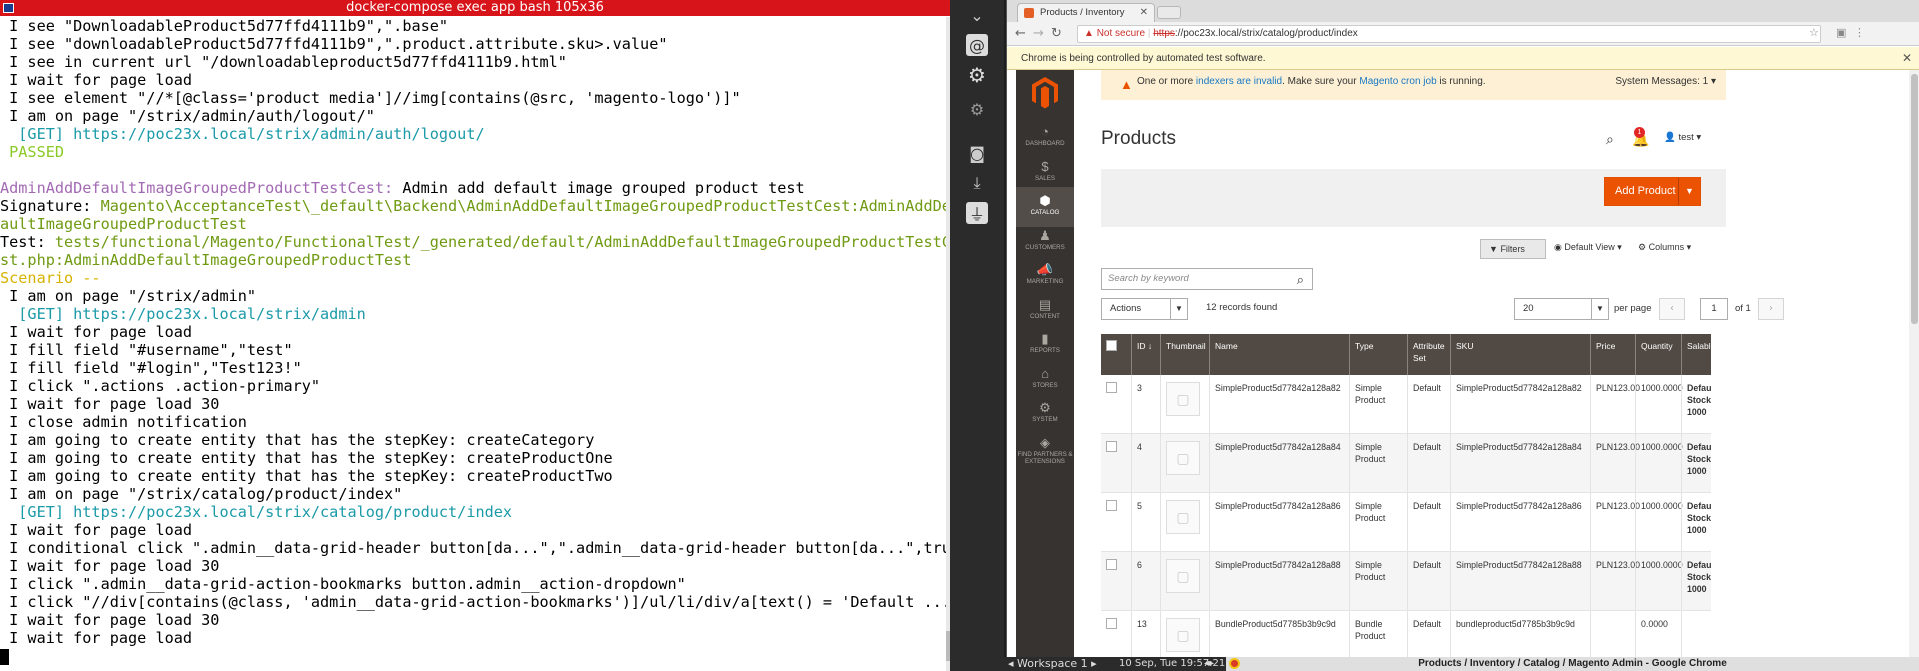  Describe the element at coordinates (1056, 33) in the screenshot. I see `reload-icon: ↻` at that location.